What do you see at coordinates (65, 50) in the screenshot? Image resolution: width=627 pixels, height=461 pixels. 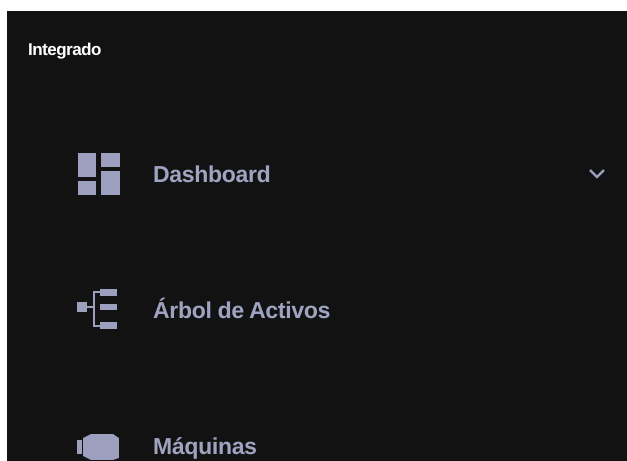 I see `sidebar-title: Integrado` at bounding box center [65, 50].